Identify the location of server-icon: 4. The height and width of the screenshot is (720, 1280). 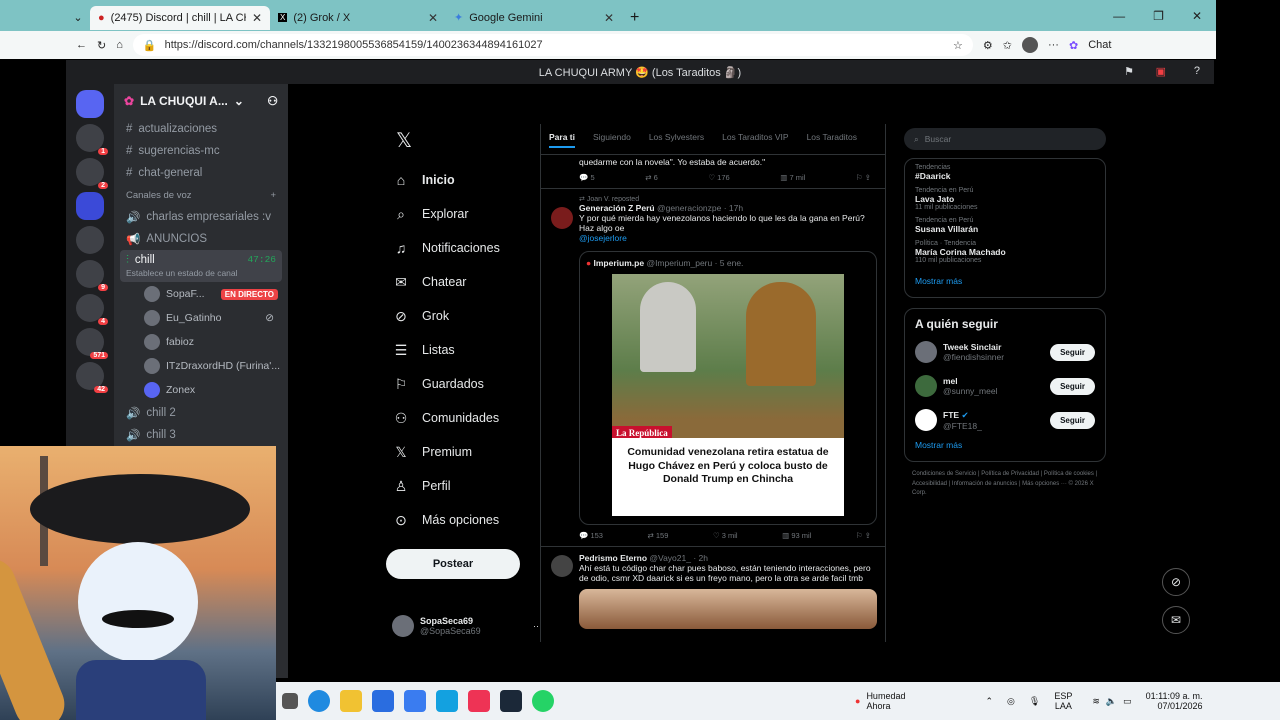
(92, 309).